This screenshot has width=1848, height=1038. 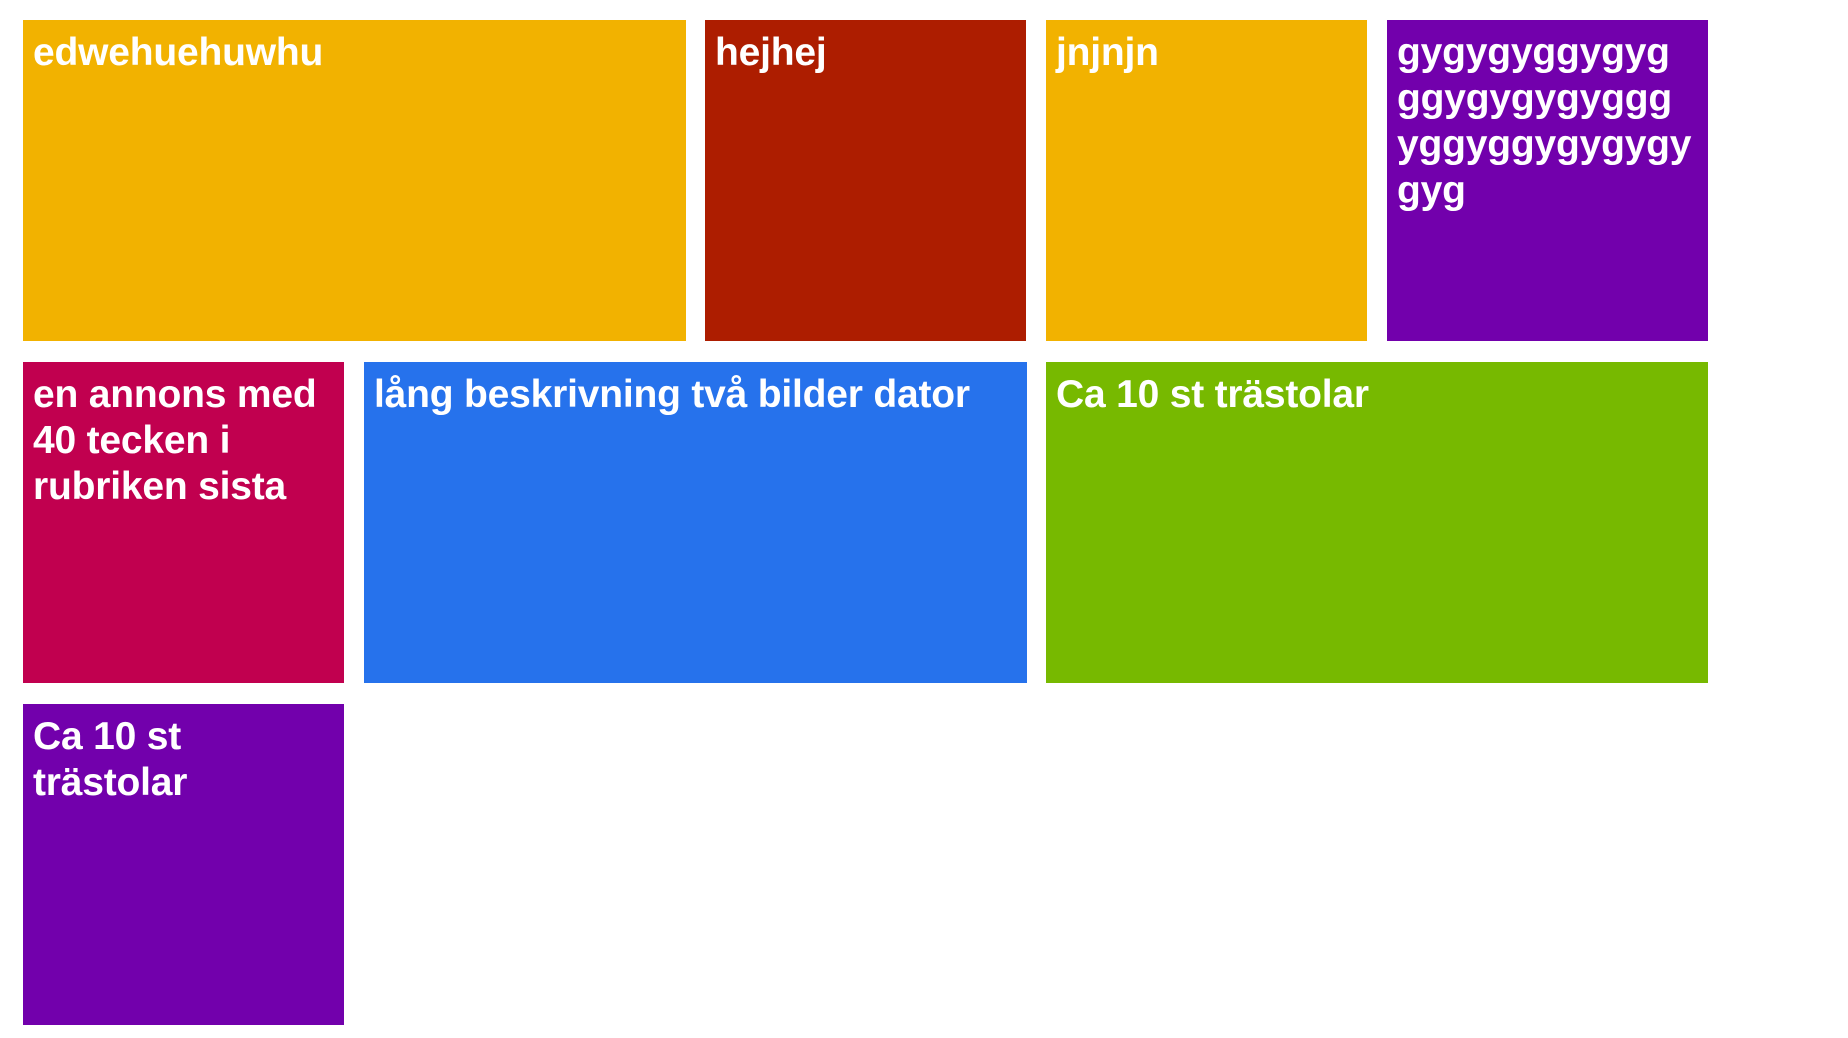 What do you see at coordinates (1206, 180) in the screenshot?
I see `listing-tile: jnjnjn` at bounding box center [1206, 180].